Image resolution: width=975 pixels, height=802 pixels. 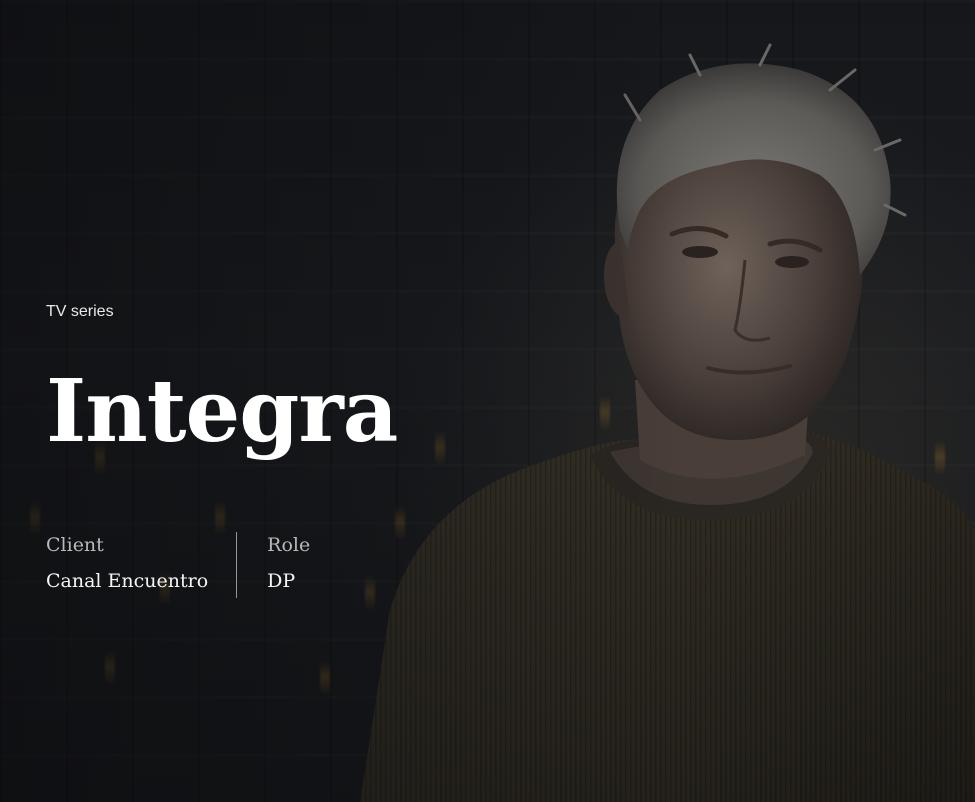 I want to click on project-meta: Client Canal Encuentro Role DP, so click(x=306, y=565).